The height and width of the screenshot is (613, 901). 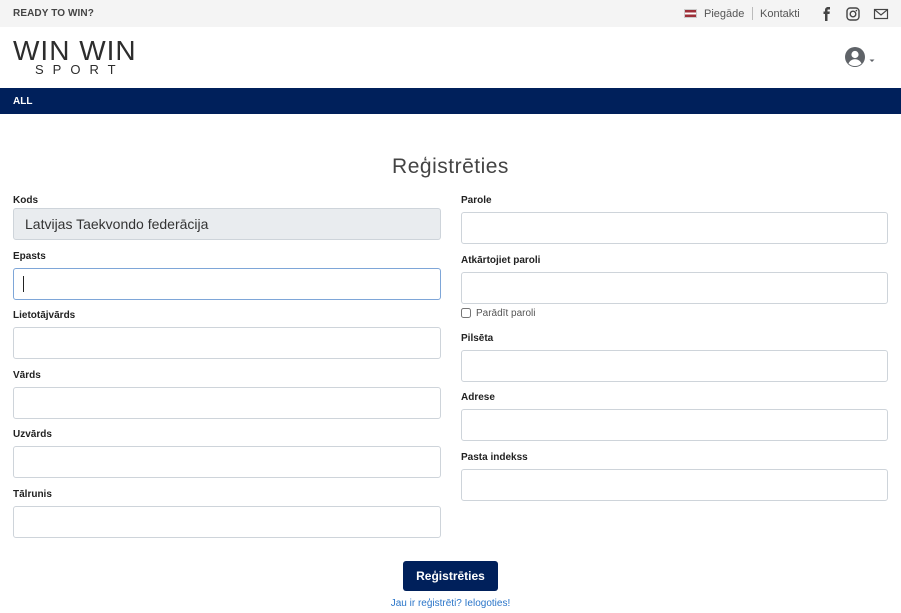 I want to click on city-field, so click(x=674, y=366).